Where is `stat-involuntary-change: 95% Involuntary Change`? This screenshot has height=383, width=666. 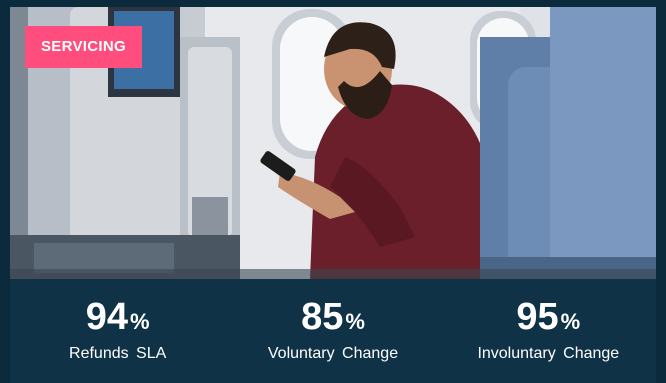 stat-involuntary-change: 95% Involuntary Change is located at coordinates (548, 331).